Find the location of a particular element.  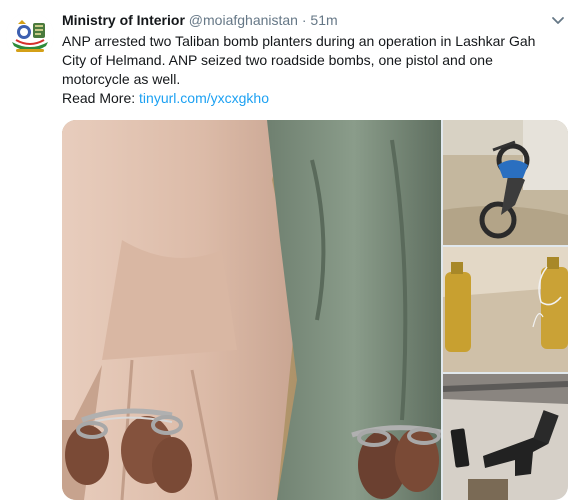

read-more-label: Read More: is located at coordinates (99, 98).